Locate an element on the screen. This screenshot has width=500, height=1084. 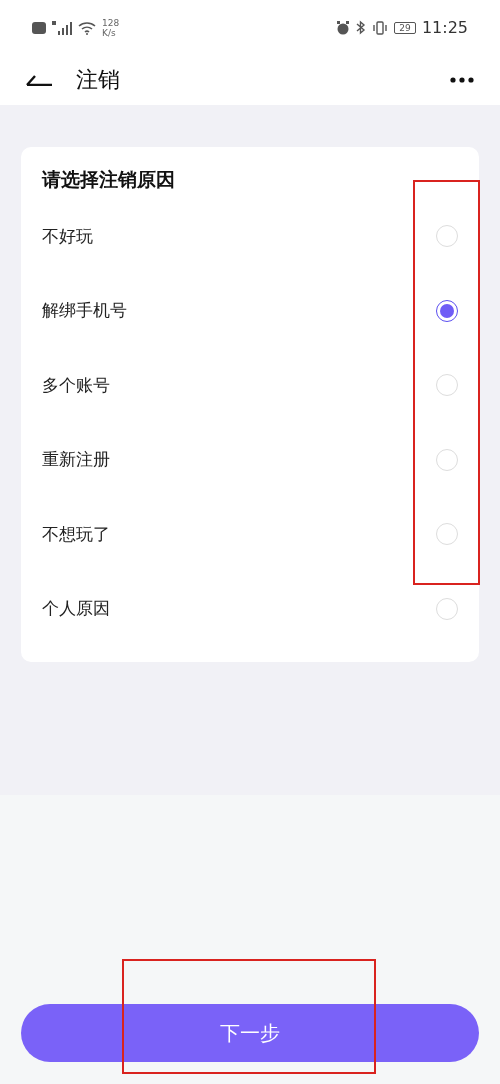
battery-level: 29 is located at coordinates (404, 27).